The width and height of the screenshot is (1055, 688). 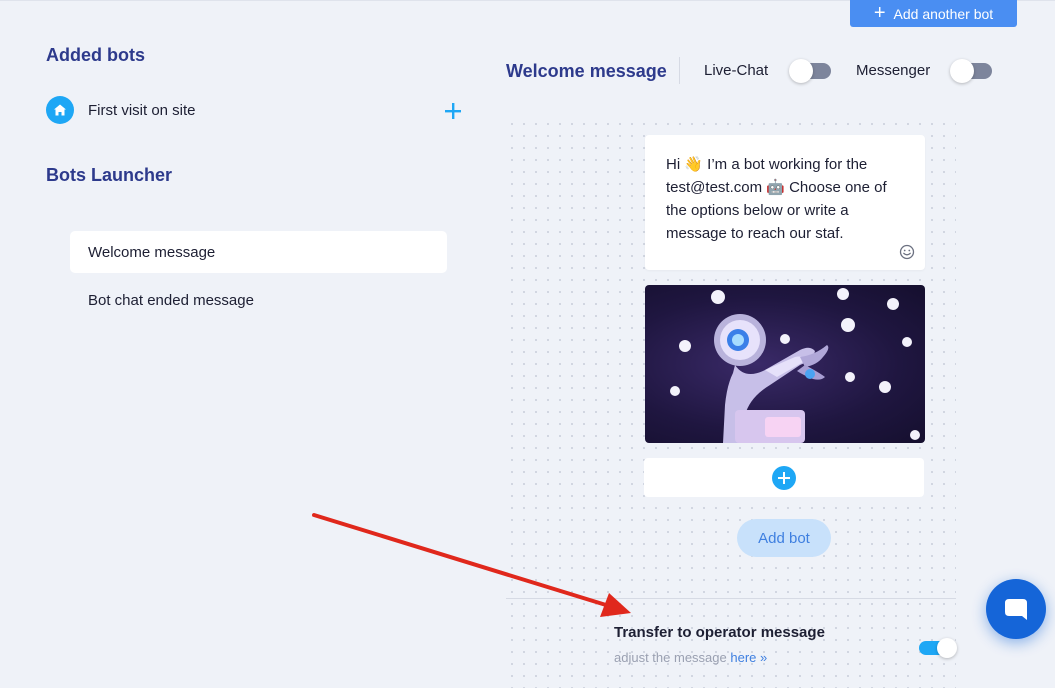 I want to click on plus-icon: +, so click(x=879, y=12).